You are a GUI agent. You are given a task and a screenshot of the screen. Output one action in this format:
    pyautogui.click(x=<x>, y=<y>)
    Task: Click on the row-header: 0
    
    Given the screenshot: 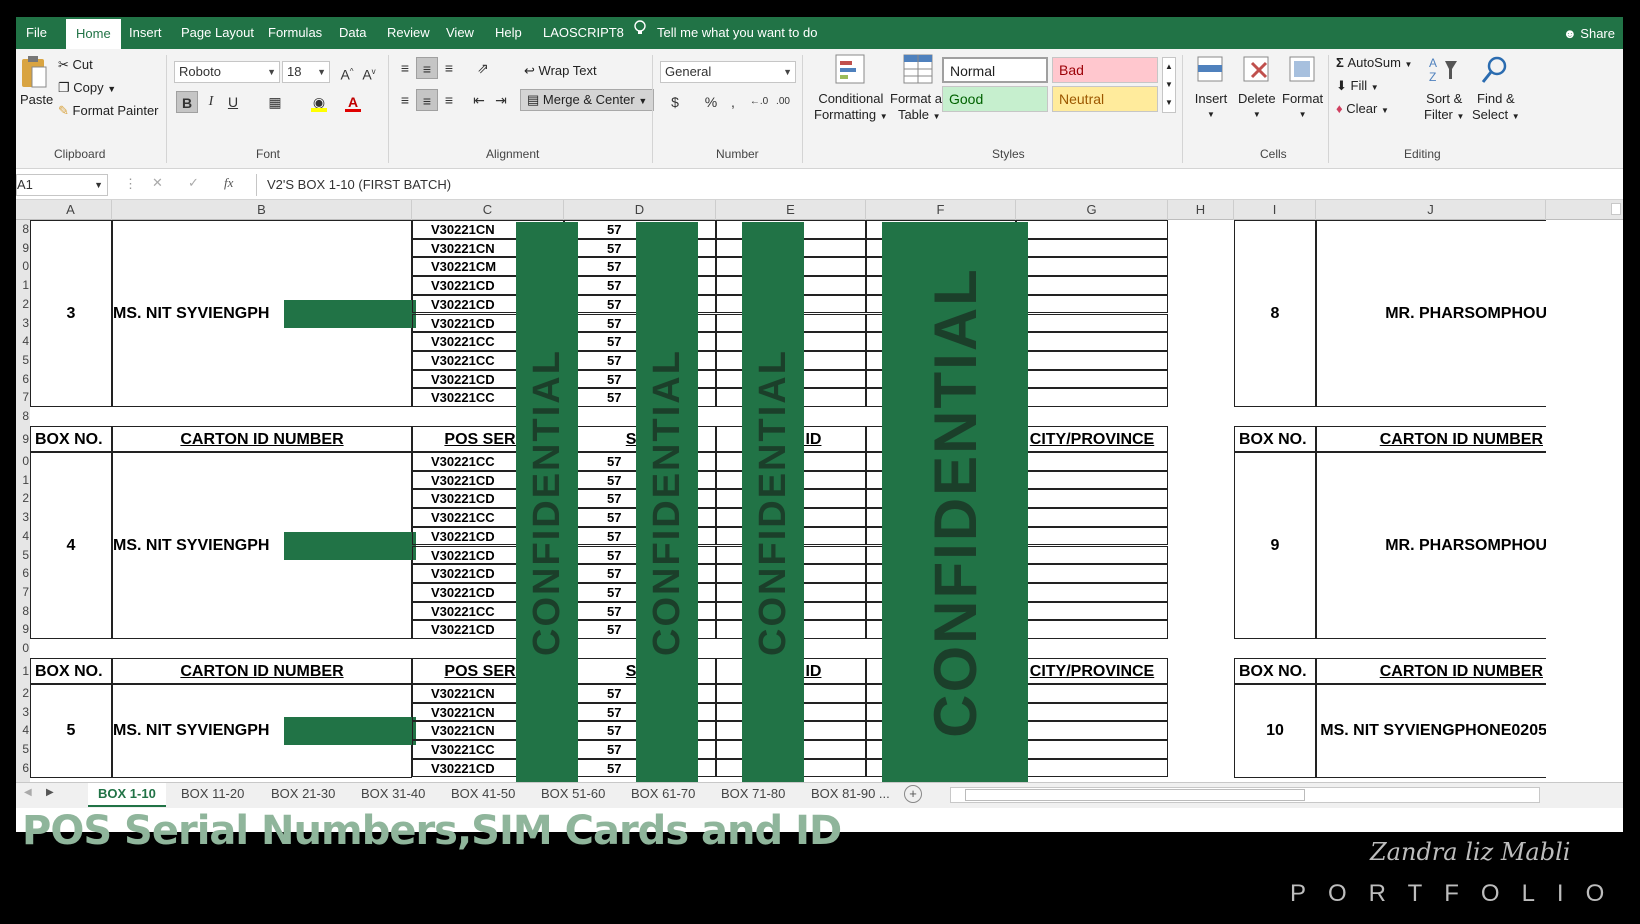 What is the action you would take?
    pyautogui.click(x=23, y=461)
    